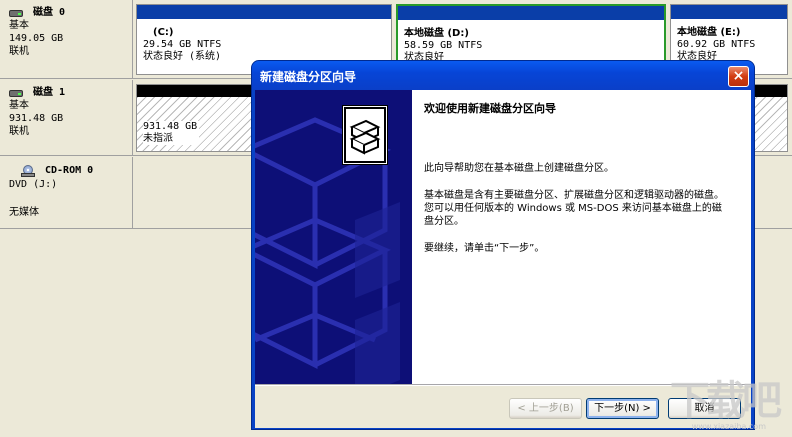  What do you see at coordinates (66, 39) in the screenshot?
I see `disk-0-info: 磁盘 0 基本 149.05 GB 联机` at bounding box center [66, 39].